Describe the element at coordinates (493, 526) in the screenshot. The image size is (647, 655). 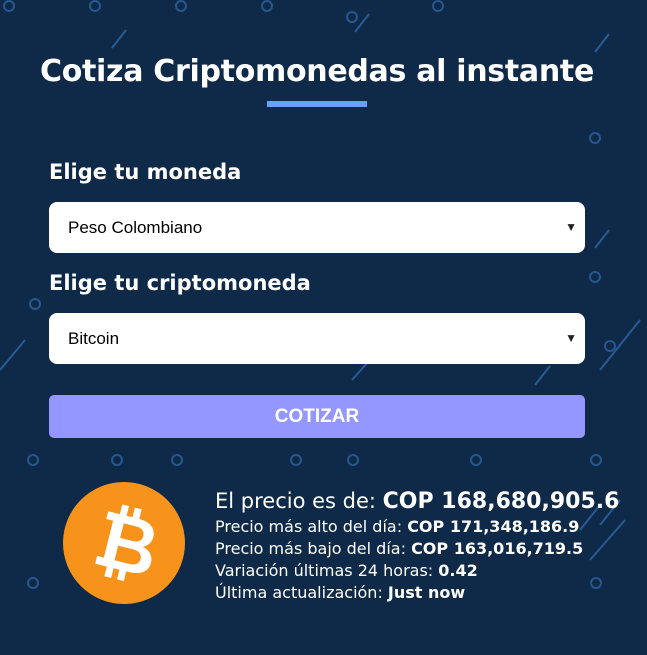
I see `high-value: COP 171,348,186.9` at that location.